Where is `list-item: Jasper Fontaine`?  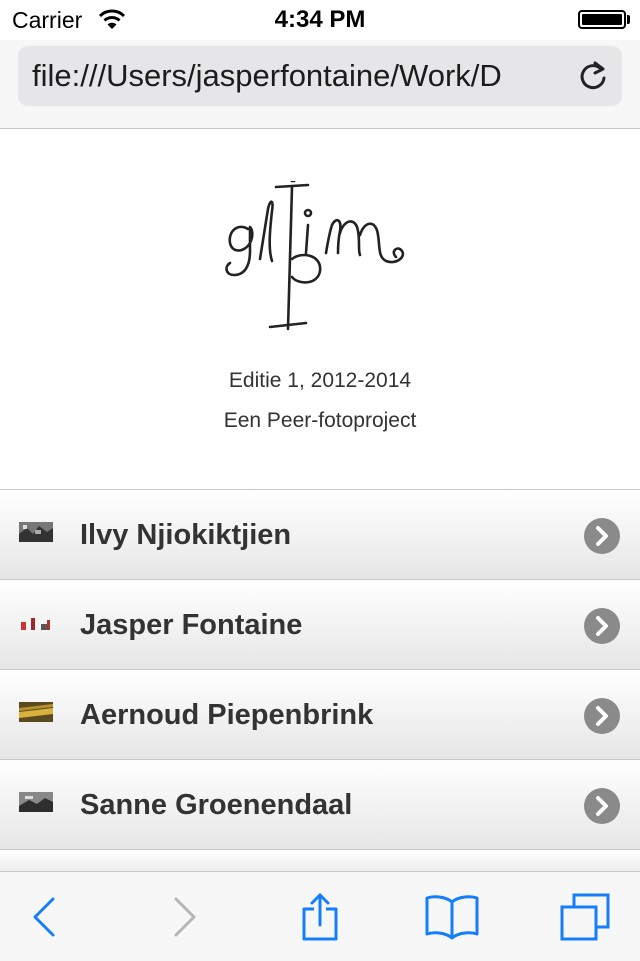 list-item: Jasper Fontaine is located at coordinates (320, 624).